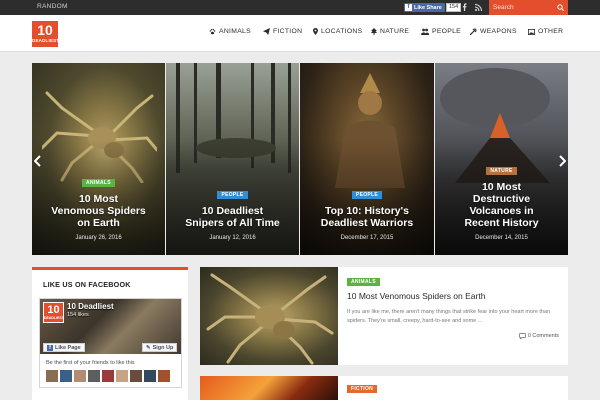  What do you see at coordinates (464, 7) in the screenshot?
I see `facebook-icon` at bounding box center [464, 7].